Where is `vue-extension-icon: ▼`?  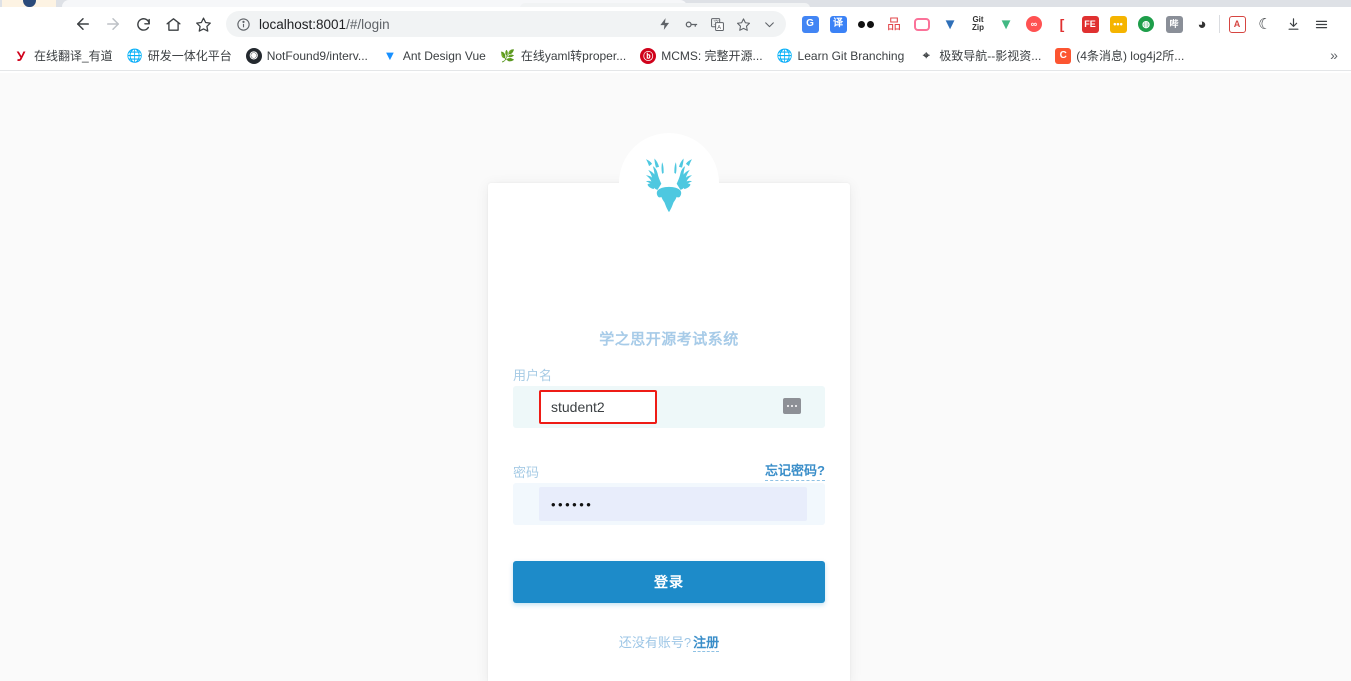
vue-extension-icon: ▼ is located at coordinates (1006, 24).